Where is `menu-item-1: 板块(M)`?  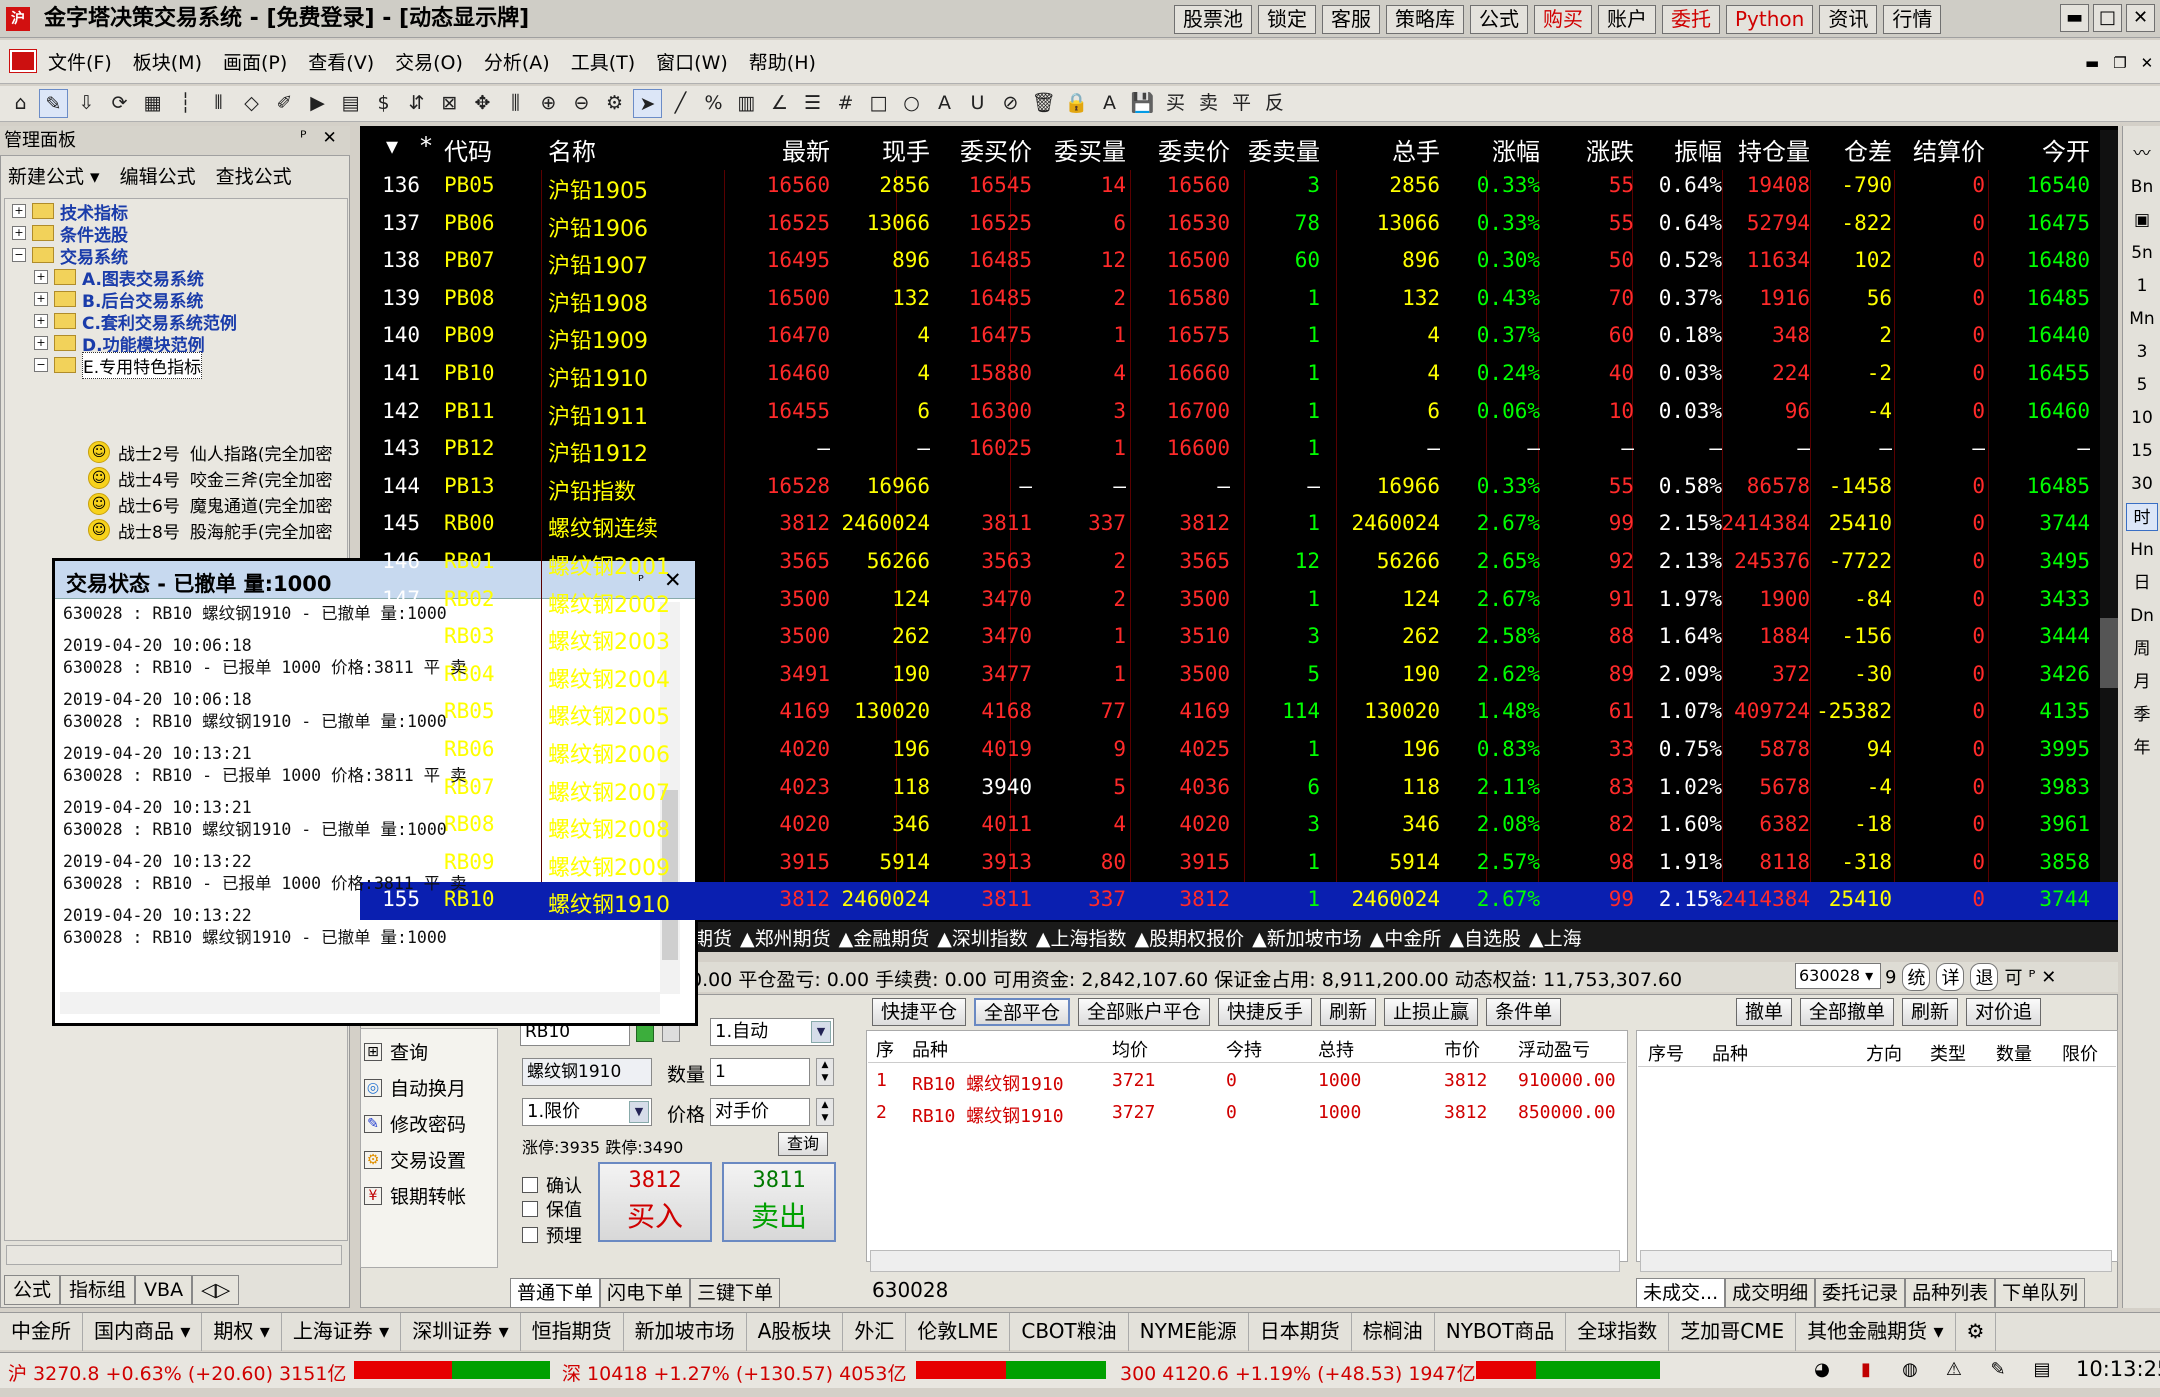 menu-item-1: 板块(M) is located at coordinates (167, 61).